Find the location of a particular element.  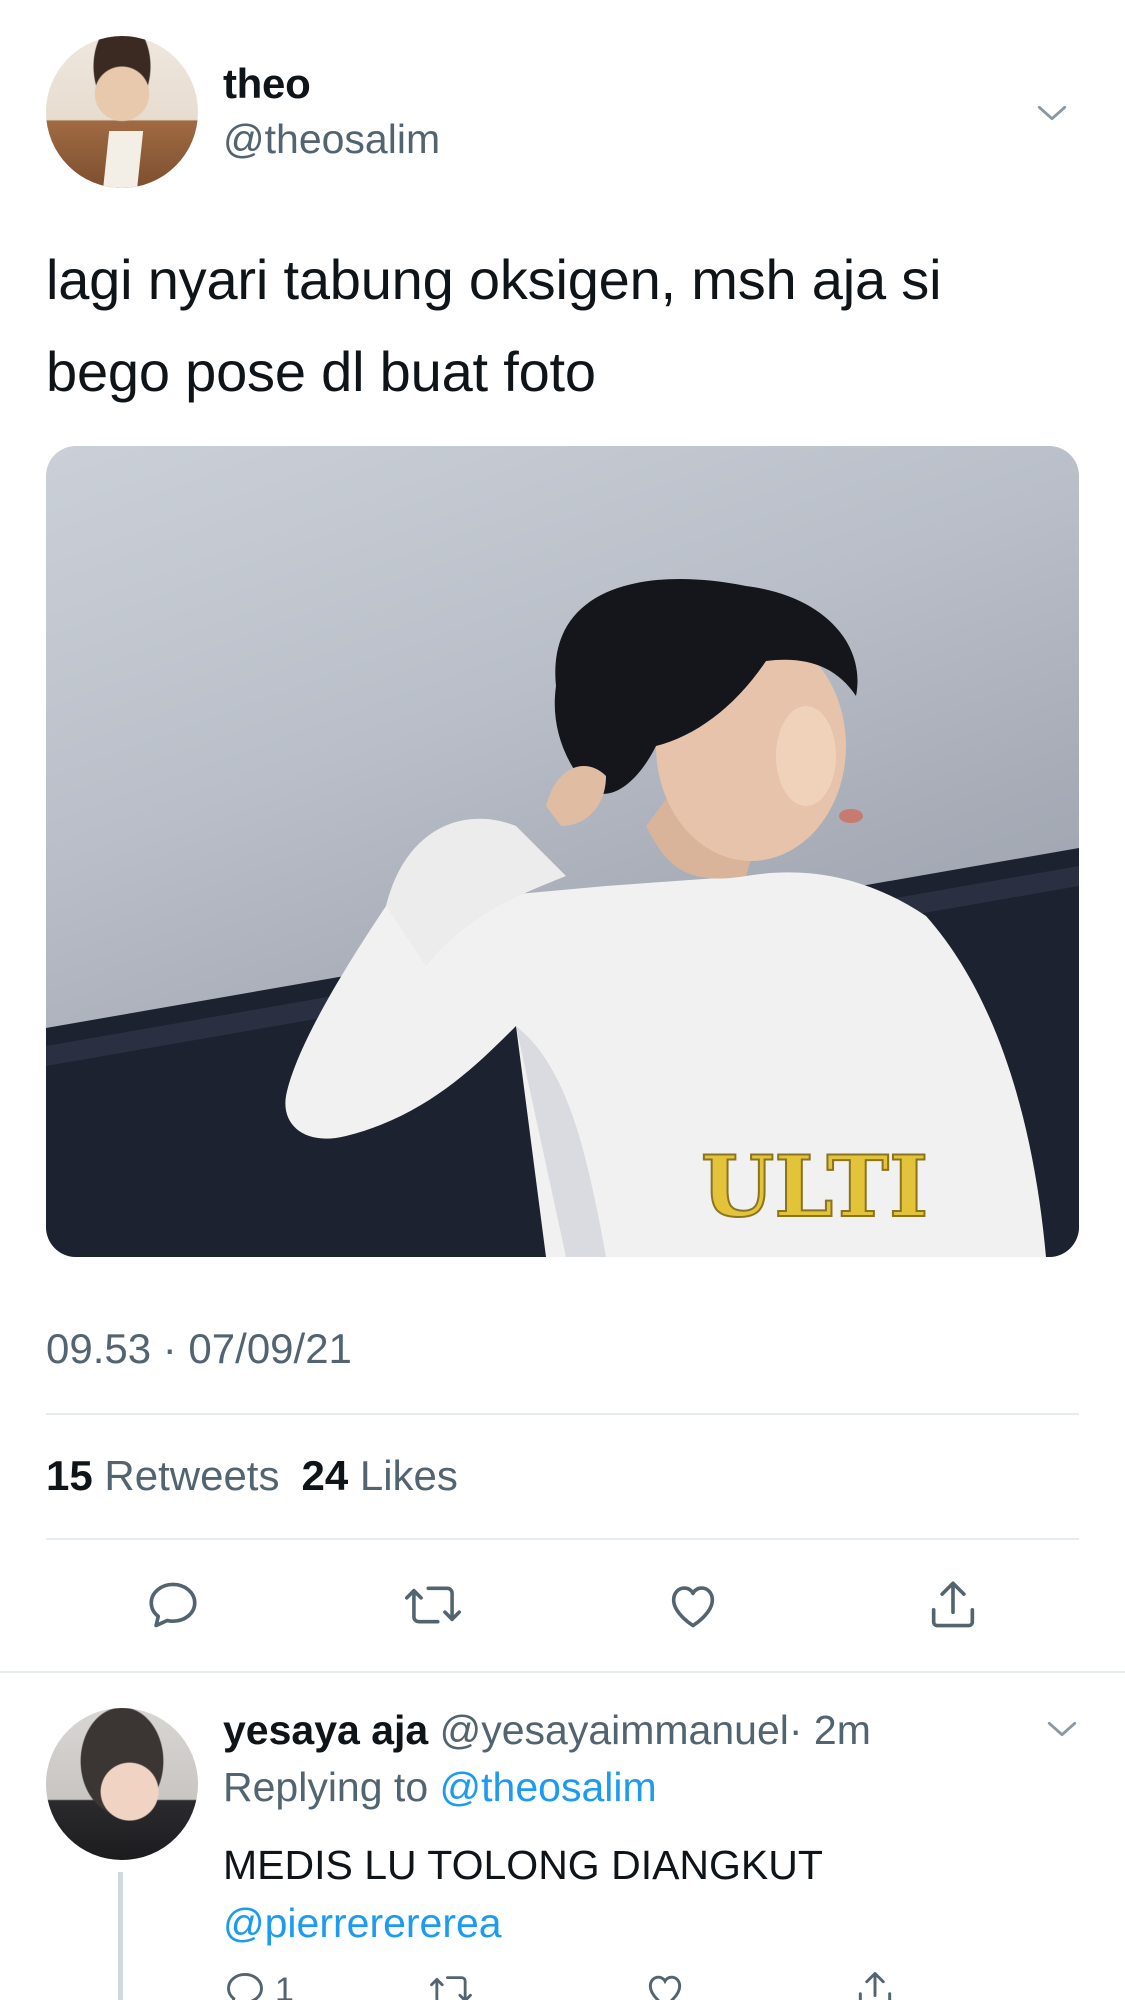

reply-header: yesaya aja @yesayaimmanuel· 2m is located at coordinates (547, 1730).